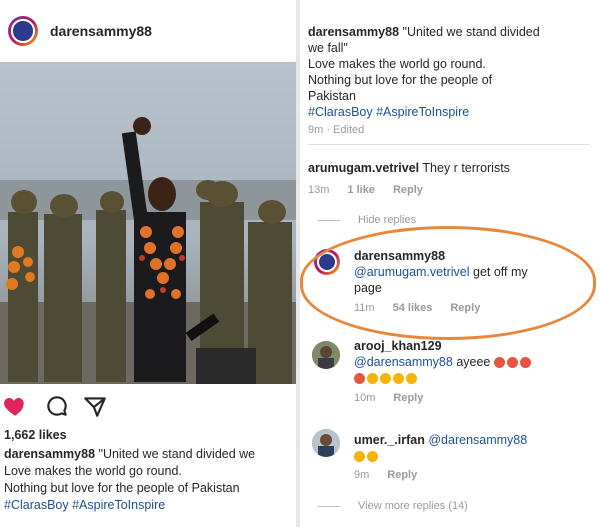 The height and width of the screenshot is (527, 600). What do you see at coordinates (326, 355) in the screenshot?
I see `reply-avatar-arooj-khan129` at bounding box center [326, 355].